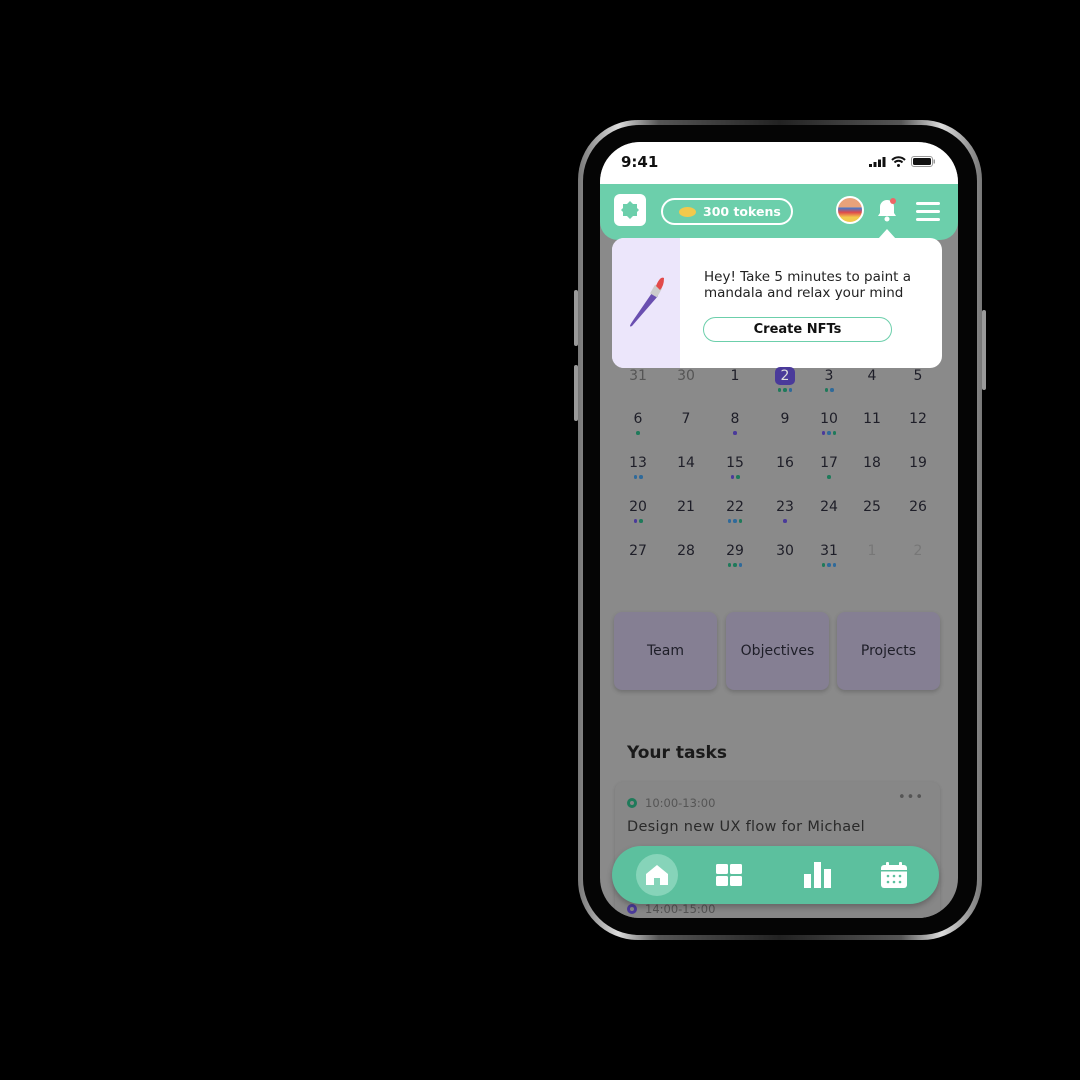  I want to click on power-button, so click(984, 350).